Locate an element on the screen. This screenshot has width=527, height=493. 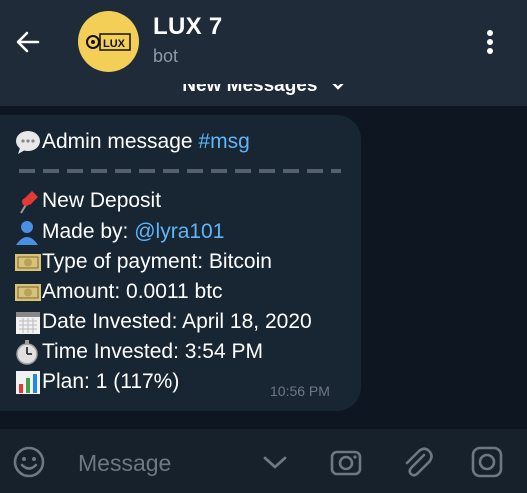
date-invested-text: Date Invested: April 18, 2020 is located at coordinates (177, 321).